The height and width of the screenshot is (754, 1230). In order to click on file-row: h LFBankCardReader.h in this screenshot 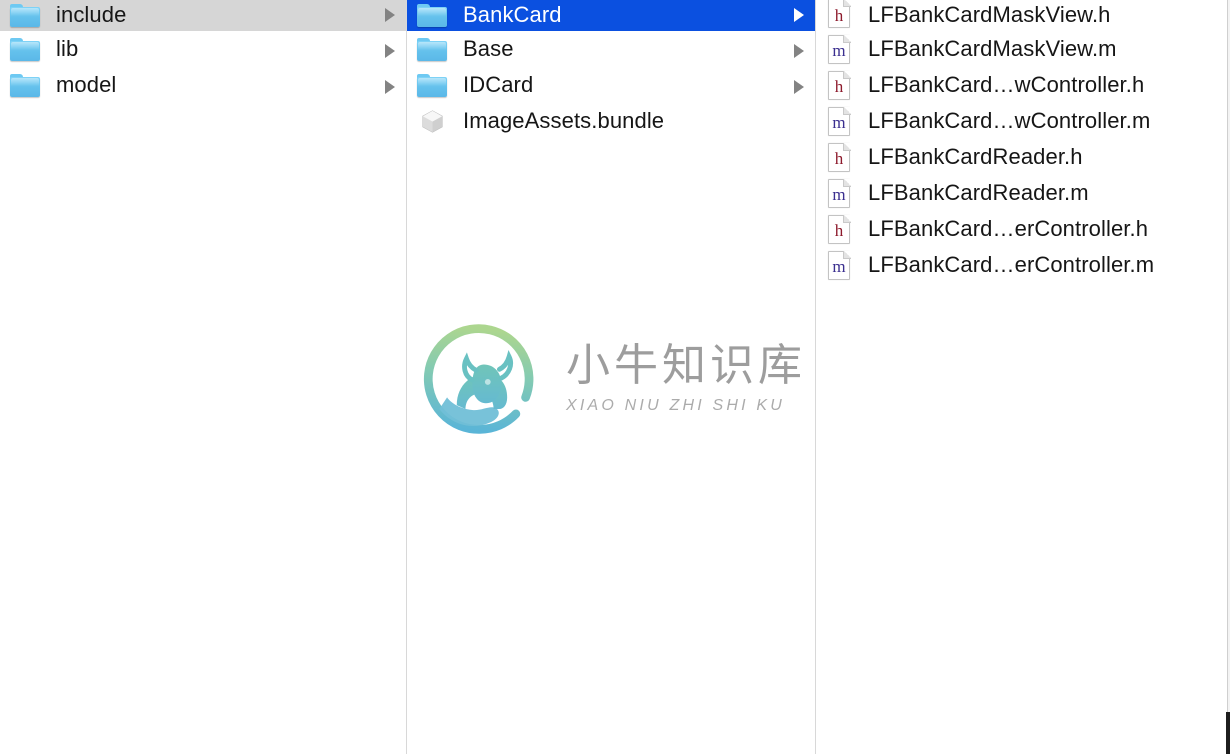, I will do `click(1021, 157)`.